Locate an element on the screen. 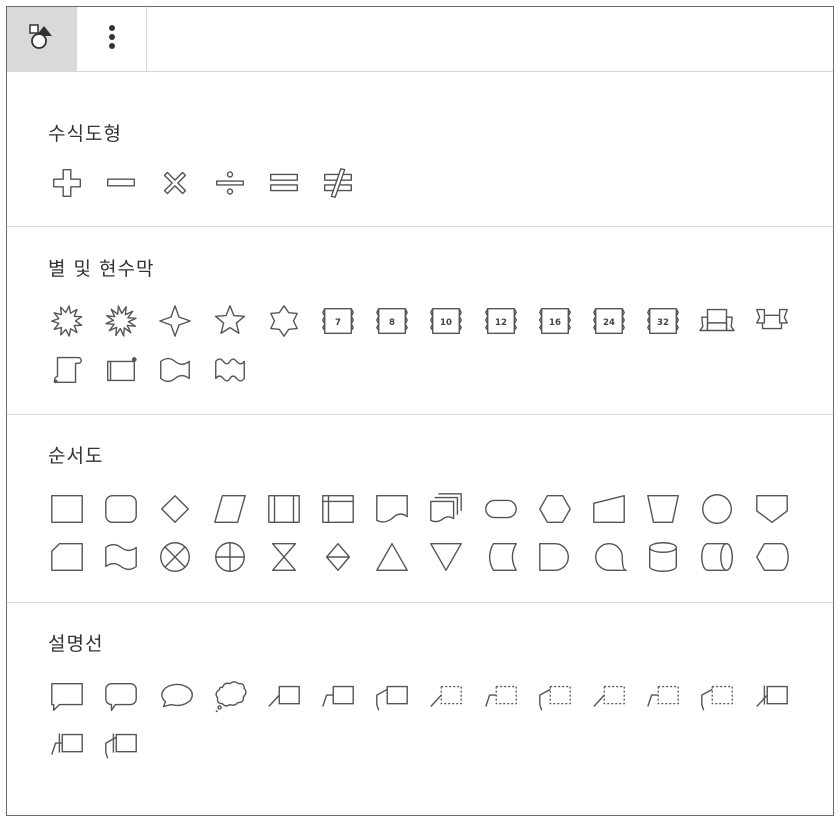 The image size is (840, 821). document-icon is located at coordinates (392, 509).